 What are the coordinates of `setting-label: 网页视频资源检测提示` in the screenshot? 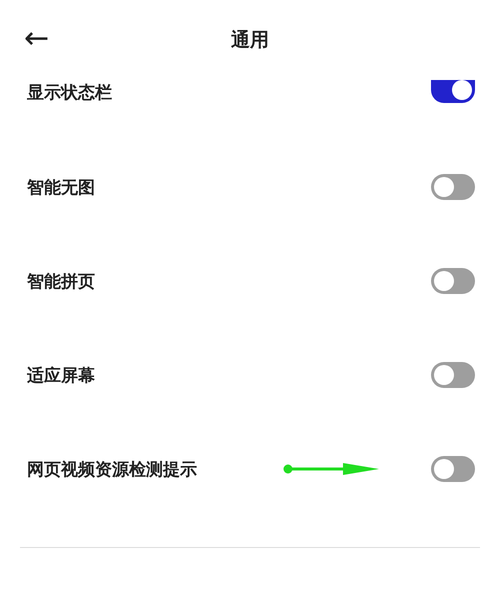 It's located at (112, 469).